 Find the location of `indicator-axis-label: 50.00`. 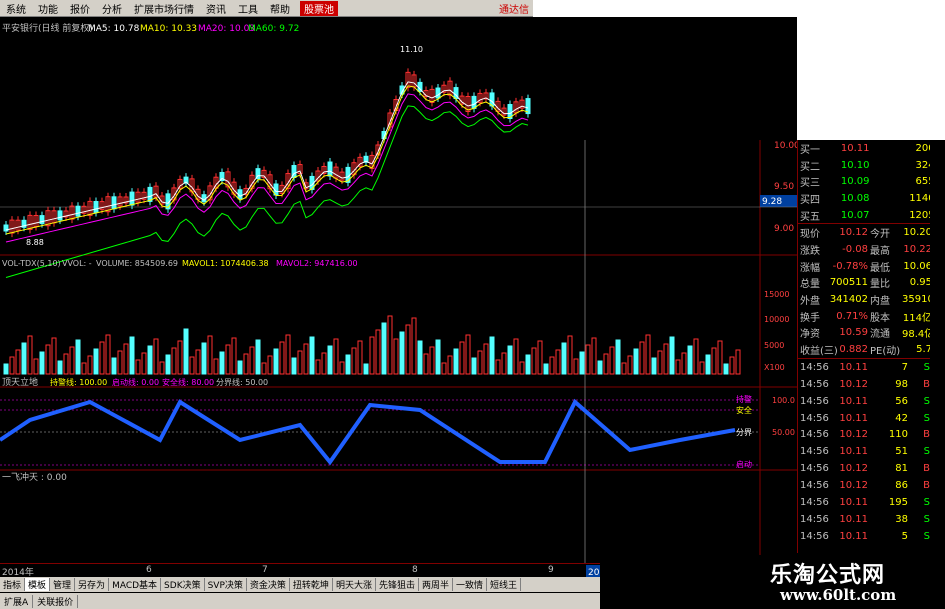

indicator-axis-label: 50.00 is located at coordinates (783, 432).